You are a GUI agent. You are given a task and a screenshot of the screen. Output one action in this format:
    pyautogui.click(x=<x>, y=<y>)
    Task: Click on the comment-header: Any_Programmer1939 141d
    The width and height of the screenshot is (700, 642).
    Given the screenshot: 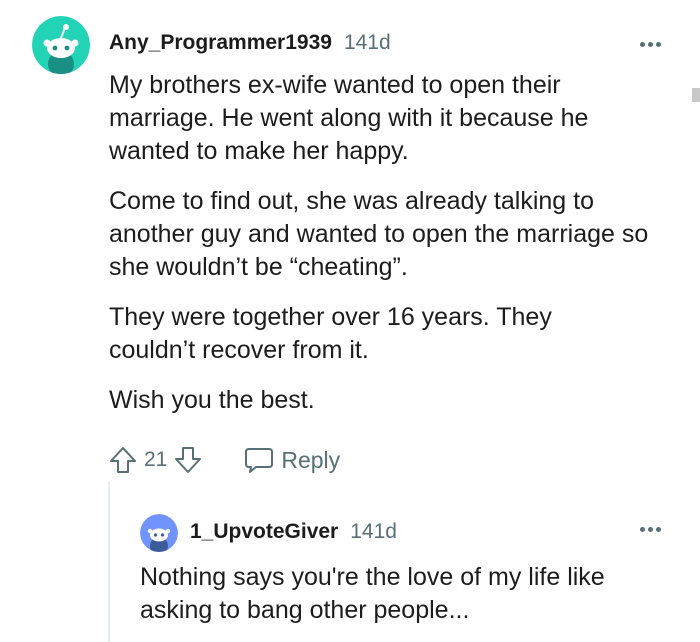 What is the action you would take?
    pyautogui.click(x=250, y=43)
    